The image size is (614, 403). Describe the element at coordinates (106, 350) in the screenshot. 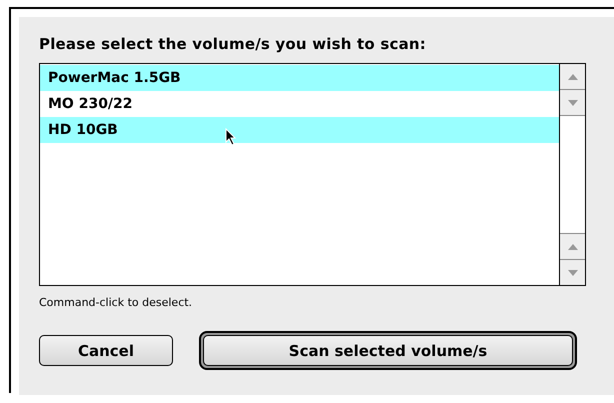

I see `cancel-button: Cancel` at that location.